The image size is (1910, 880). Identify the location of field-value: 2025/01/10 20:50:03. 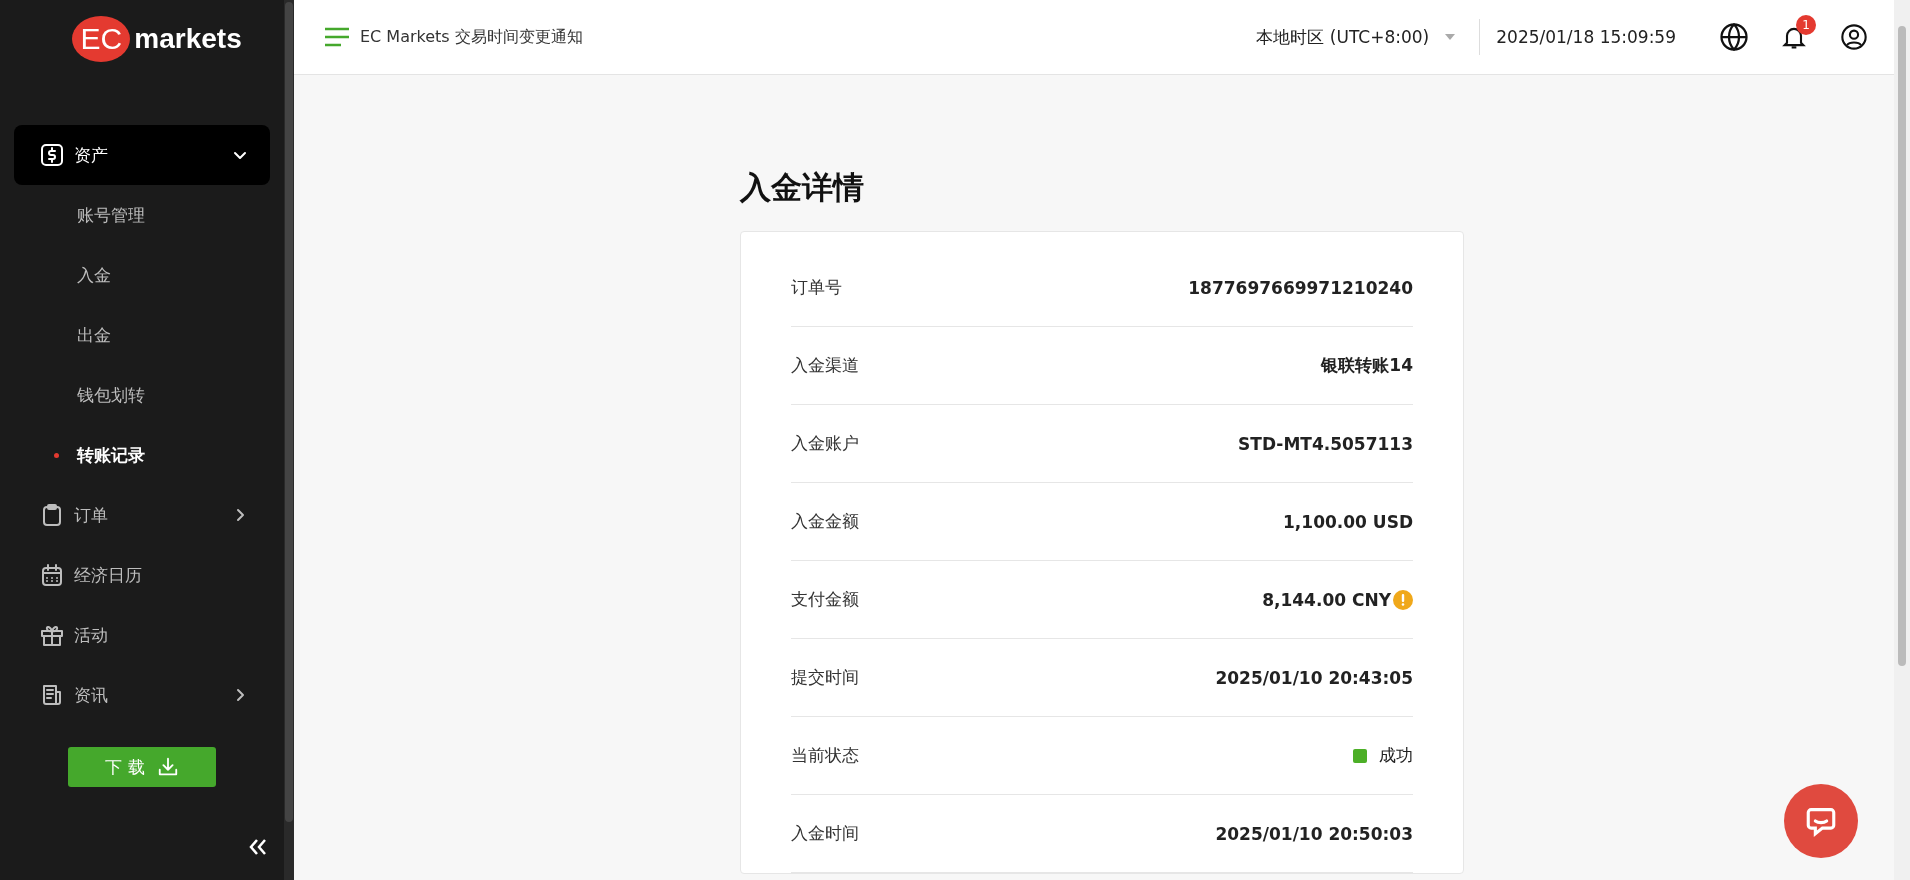
(1314, 833).